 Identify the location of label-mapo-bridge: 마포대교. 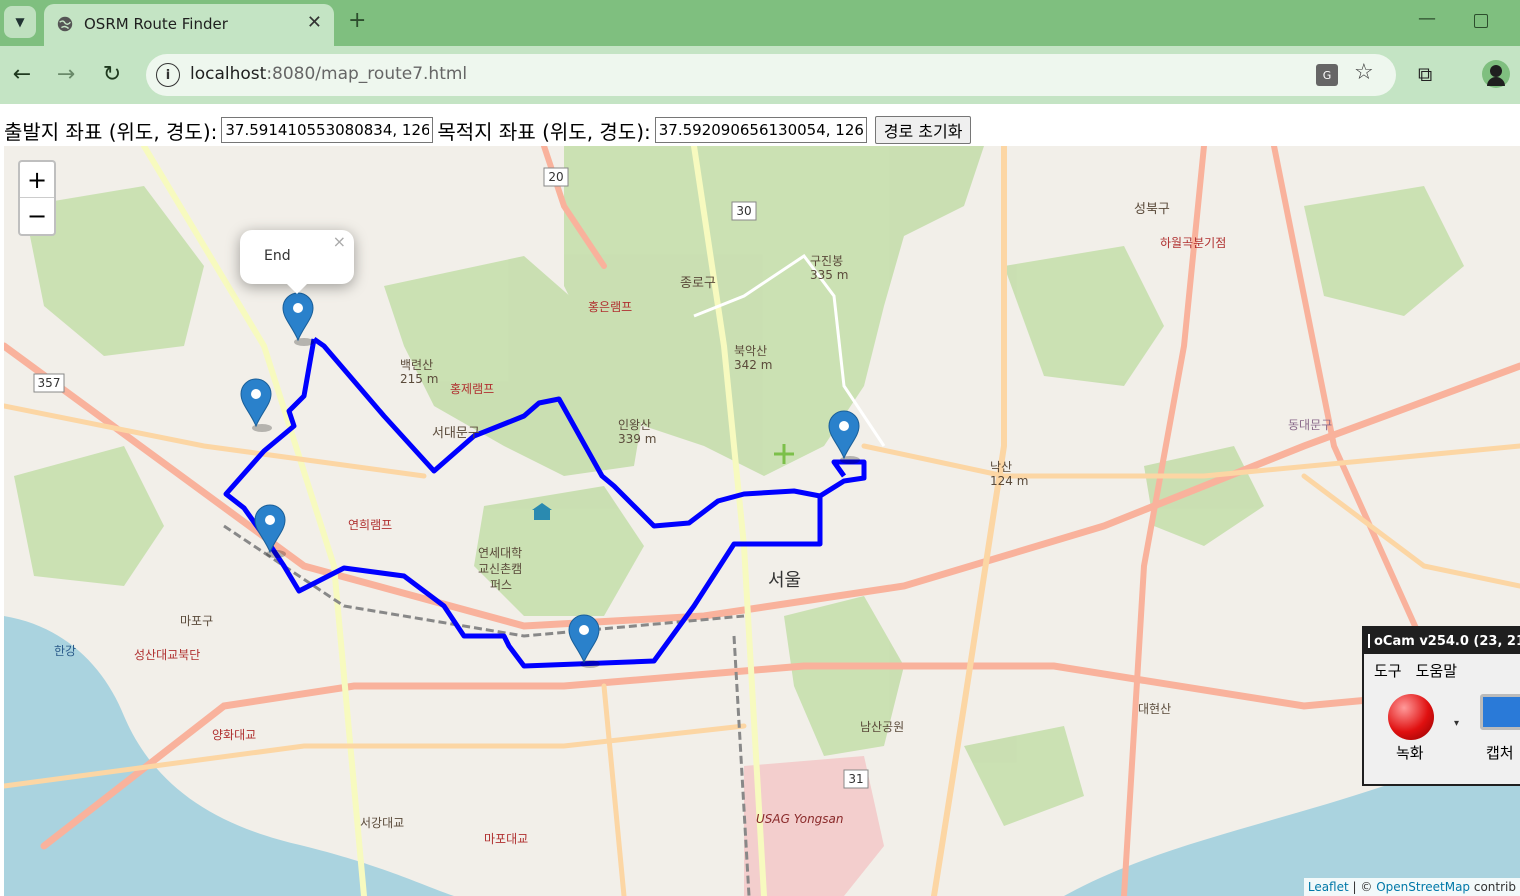
(506, 839).